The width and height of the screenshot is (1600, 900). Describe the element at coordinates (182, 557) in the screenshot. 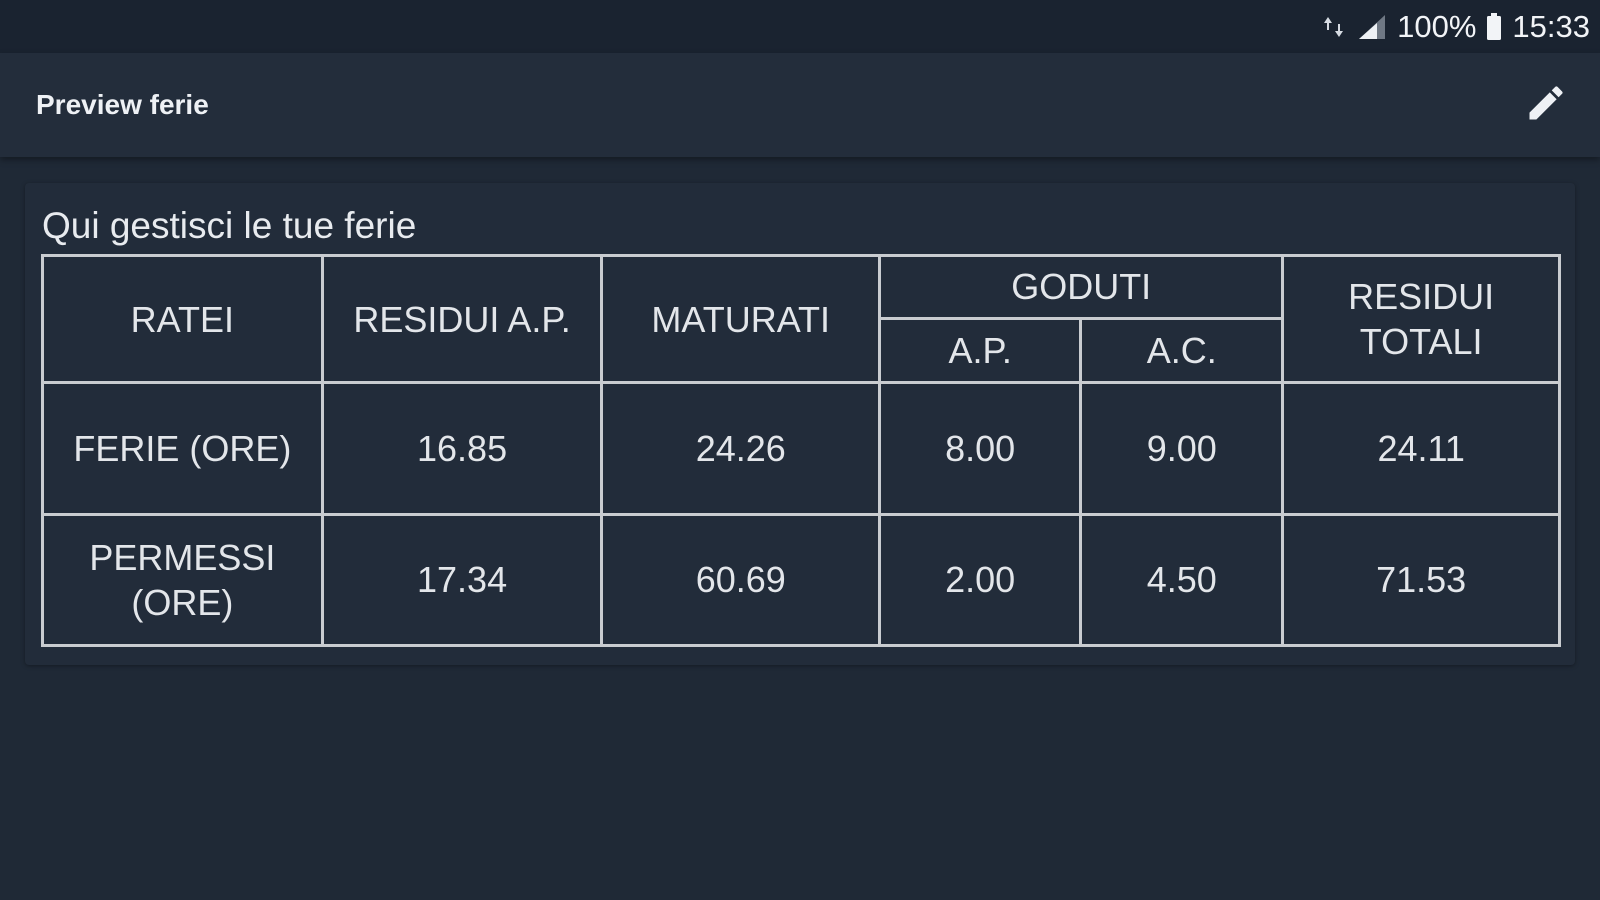

I see `row-label-line1: PERMESSI` at that location.